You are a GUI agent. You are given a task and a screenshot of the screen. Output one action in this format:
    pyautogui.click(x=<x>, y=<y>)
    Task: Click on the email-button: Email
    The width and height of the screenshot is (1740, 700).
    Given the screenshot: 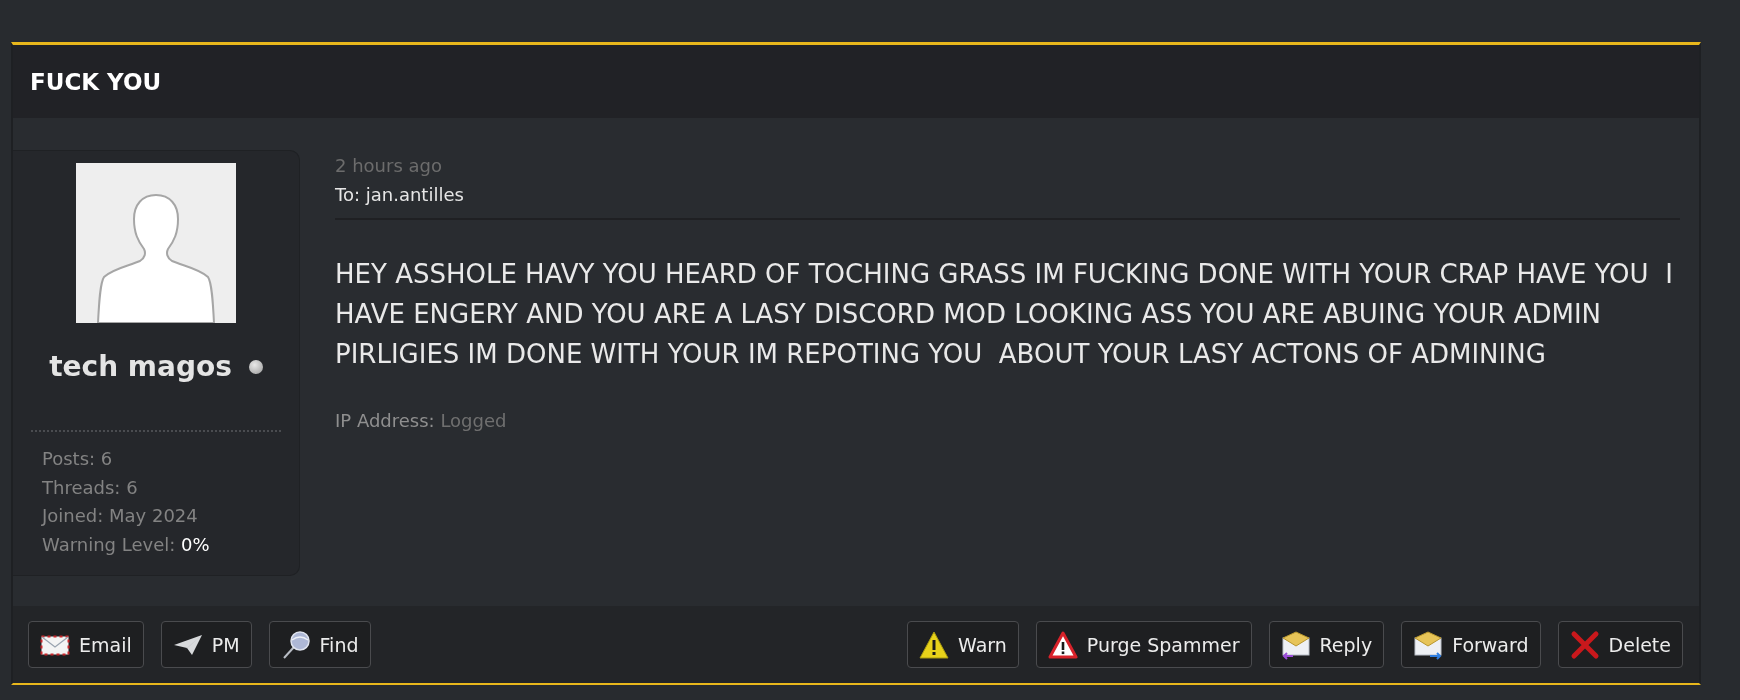 What is the action you would take?
    pyautogui.click(x=86, y=645)
    